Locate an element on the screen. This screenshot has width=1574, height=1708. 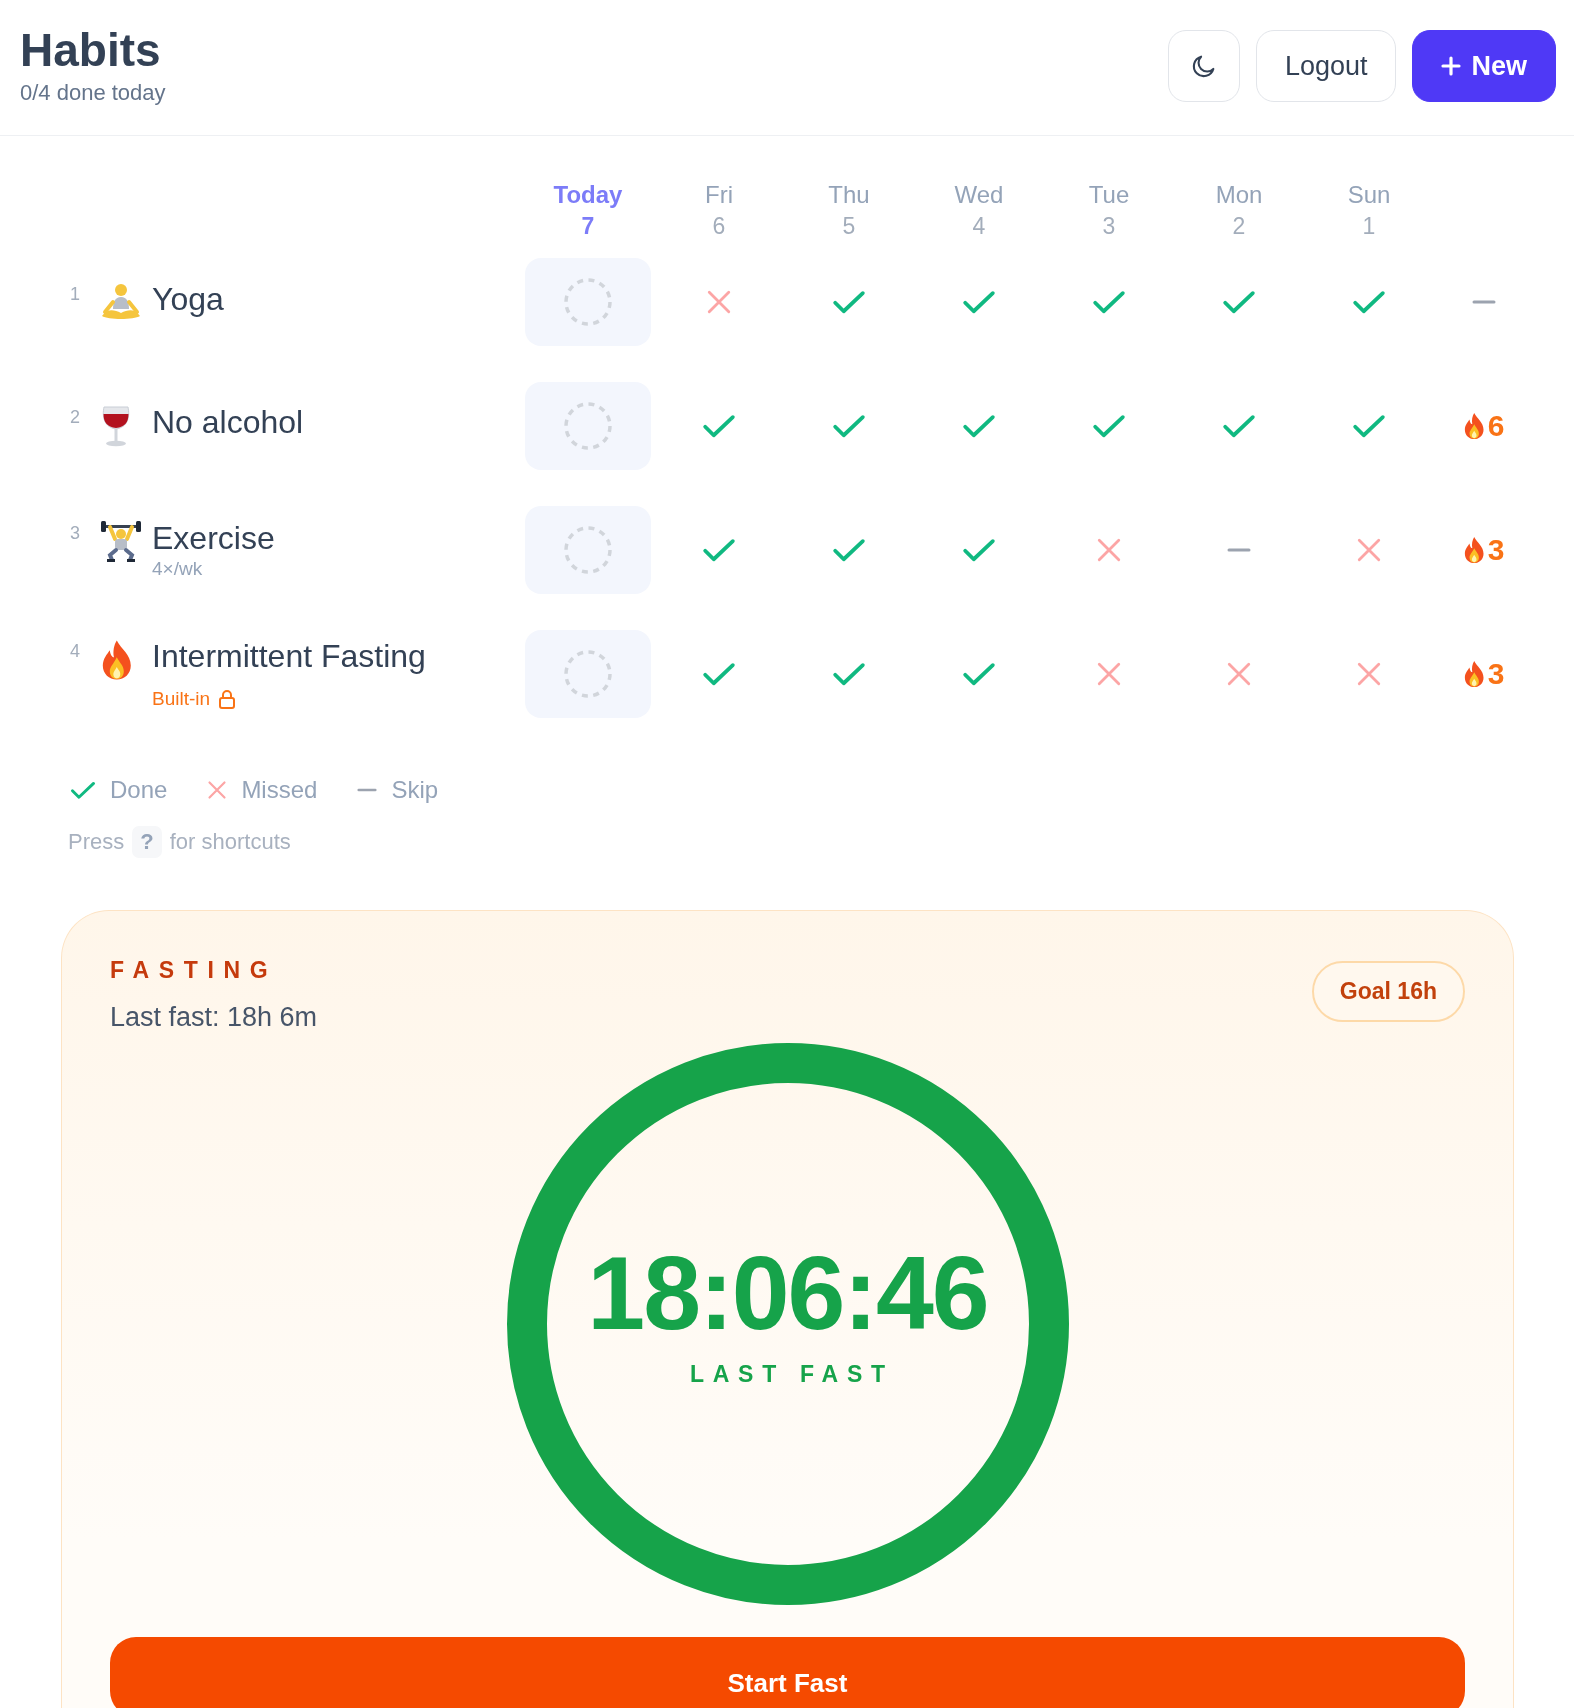
hint-text: Press is located at coordinates (96, 842).